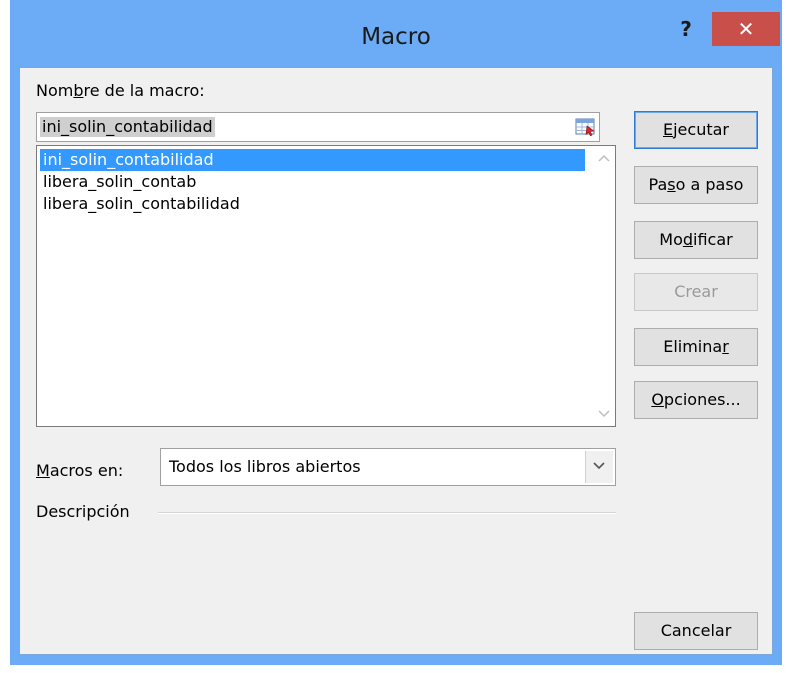  What do you see at coordinates (586, 127) in the screenshot?
I see `range-picker-icon` at bounding box center [586, 127].